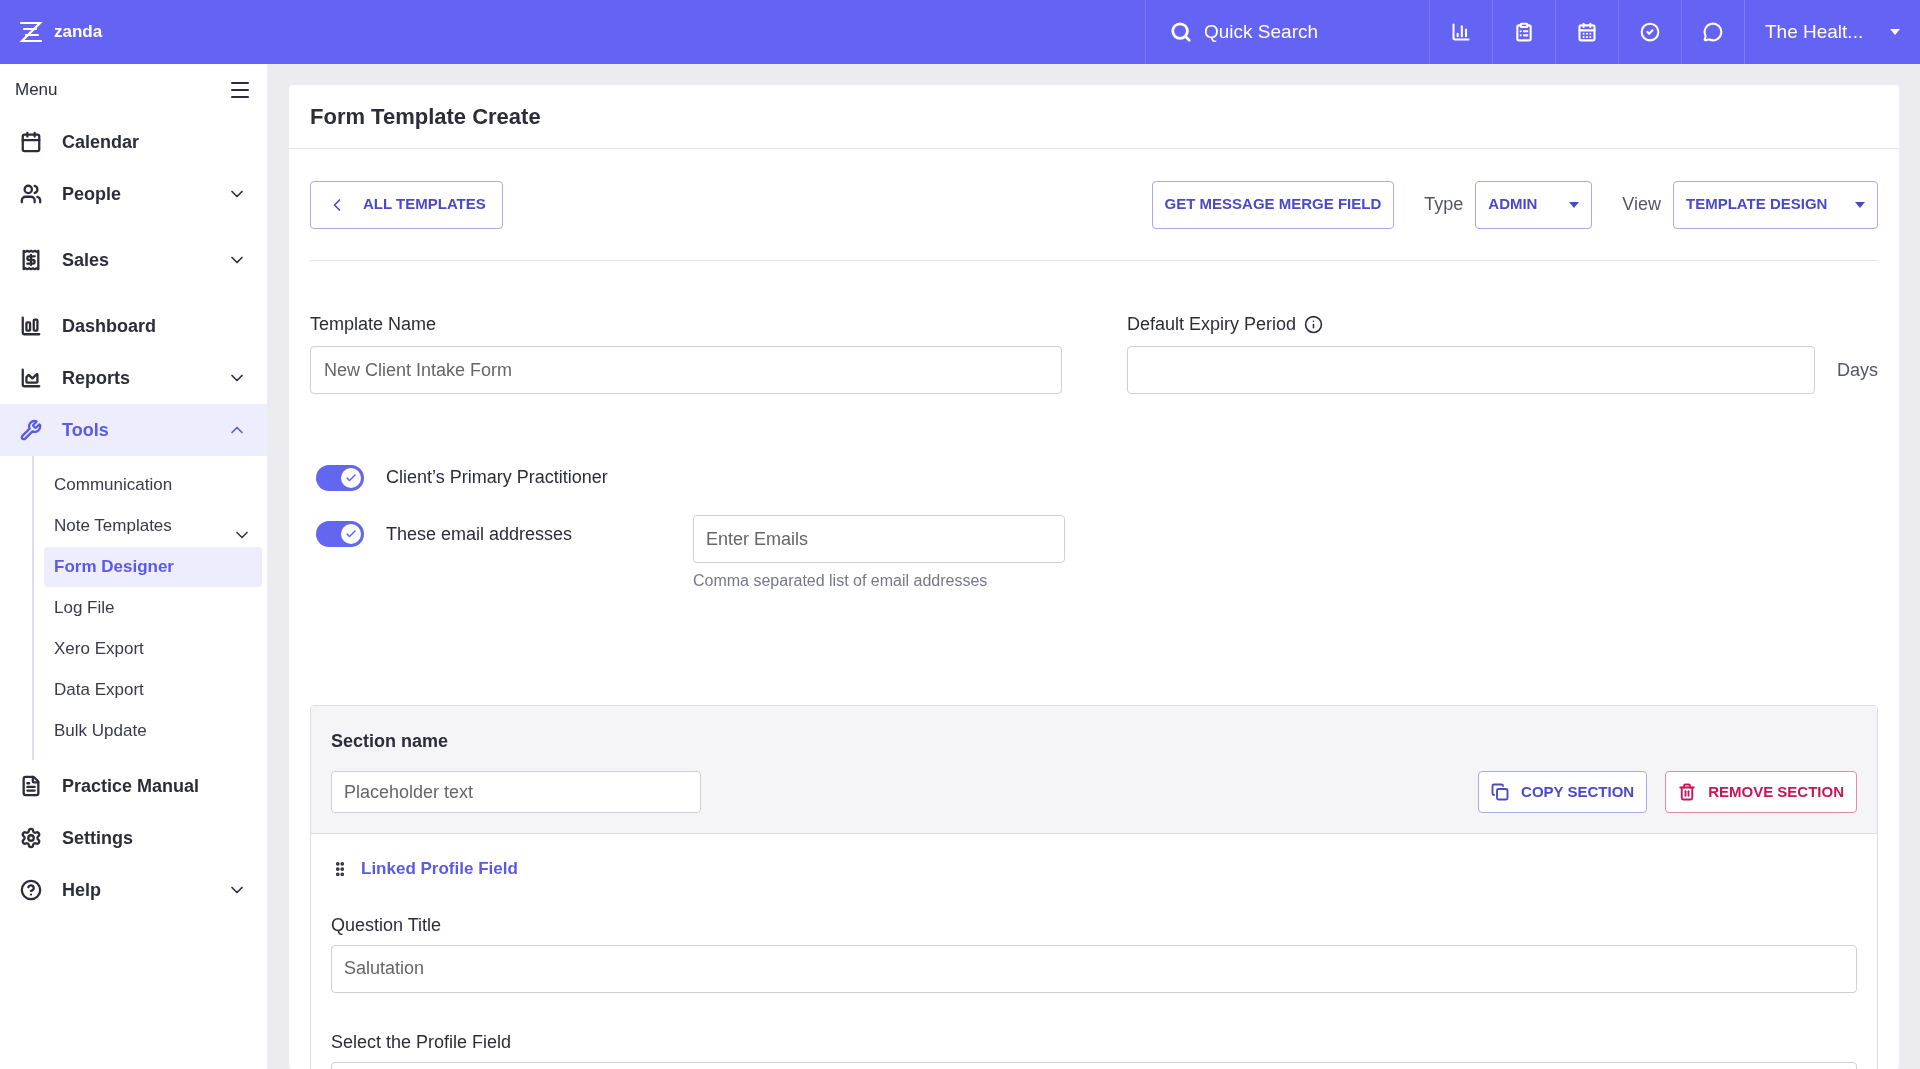 Image resolution: width=1920 pixels, height=1069 pixels. I want to click on field-label: Select the Profile Field, so click(422, 1042).